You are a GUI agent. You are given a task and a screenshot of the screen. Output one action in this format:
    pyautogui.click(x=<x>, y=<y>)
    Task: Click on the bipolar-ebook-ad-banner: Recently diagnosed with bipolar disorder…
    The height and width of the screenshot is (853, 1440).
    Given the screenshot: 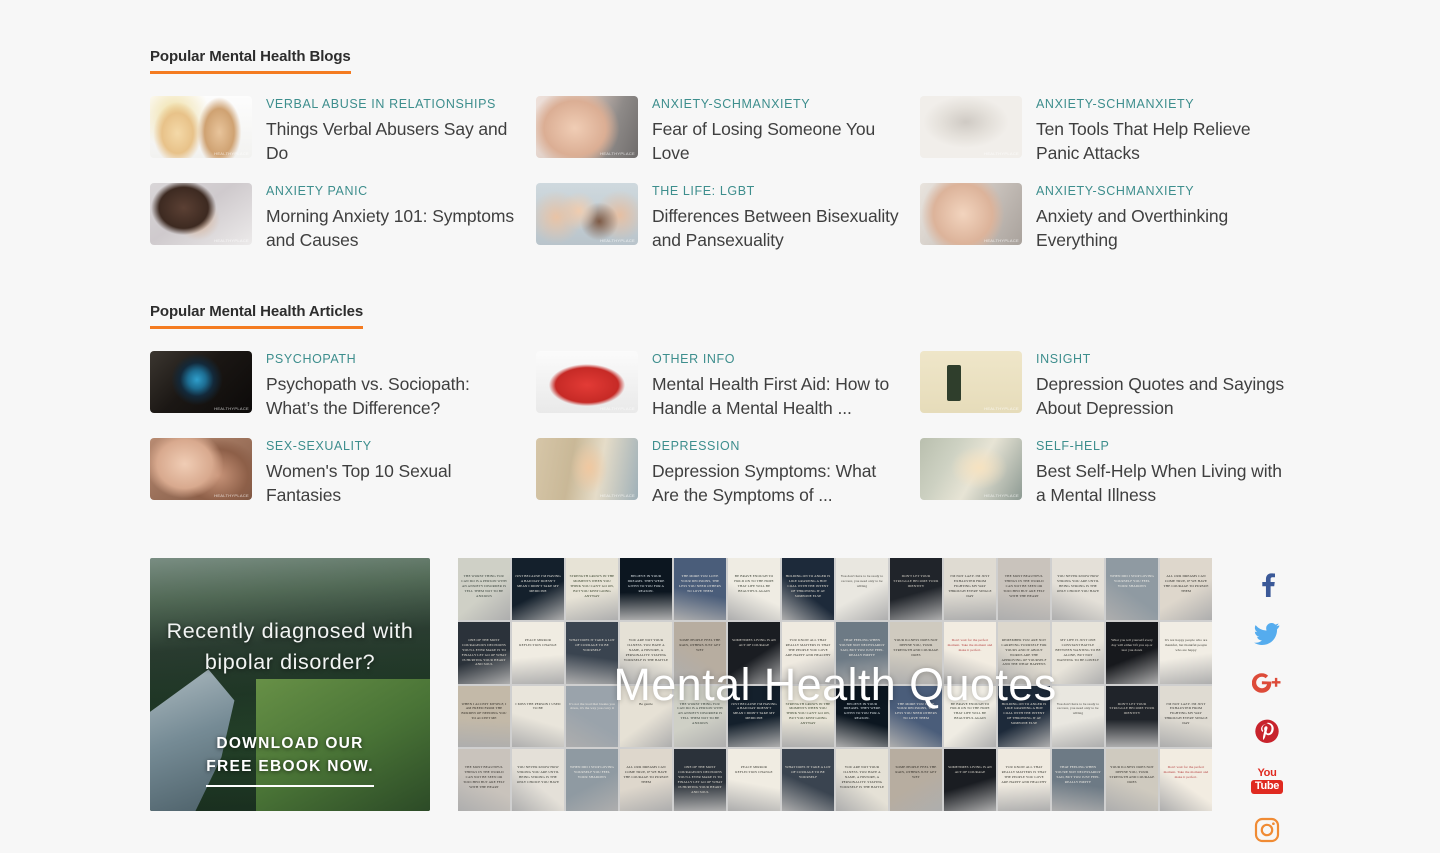 What is the action you would take?
    pyautogui.click(x=290, y=684)
    